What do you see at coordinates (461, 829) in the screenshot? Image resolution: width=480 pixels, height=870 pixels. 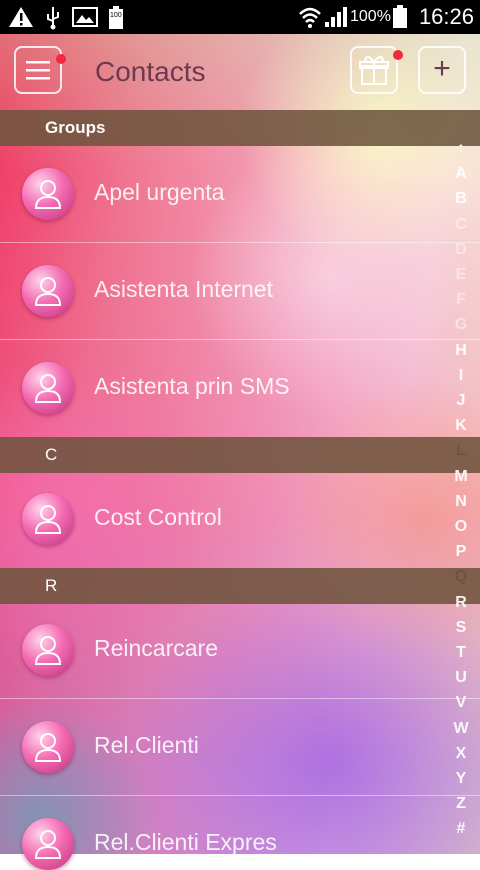 I see `alphabet-index-letter: #` at bounding box center [461, 829].